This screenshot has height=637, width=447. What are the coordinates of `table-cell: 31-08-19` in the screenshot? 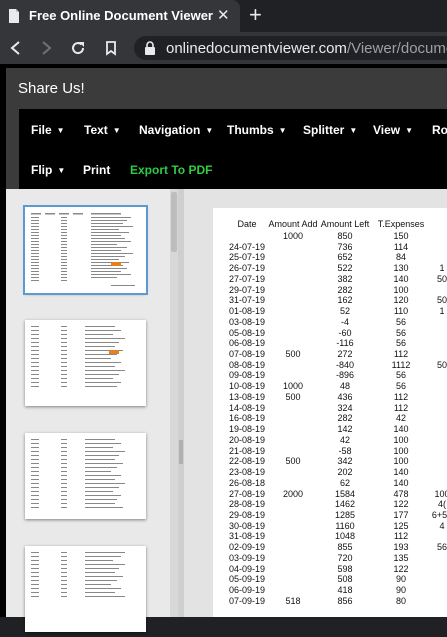 It's located at (247, 536).